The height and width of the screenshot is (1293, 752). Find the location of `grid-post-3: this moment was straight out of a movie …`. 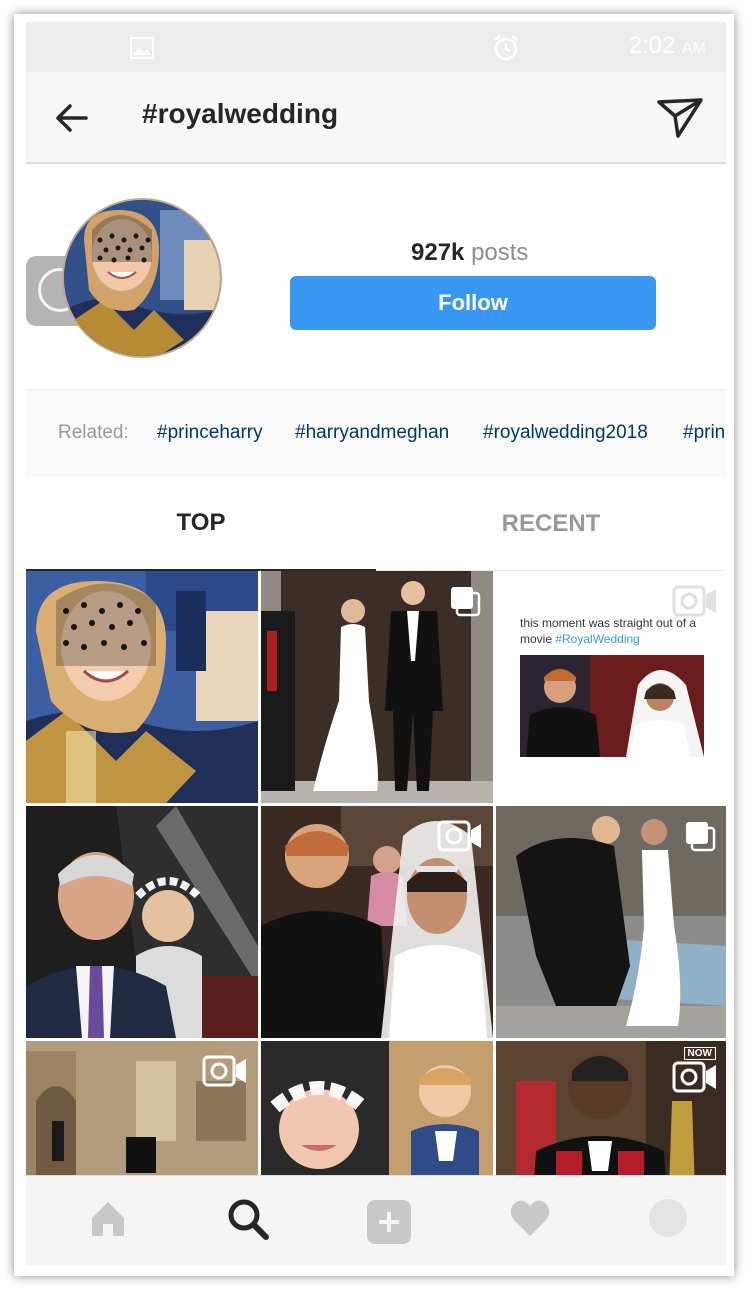

grid-post-3: this moment was straight out of a movie … is located at coordinates (611, 687).